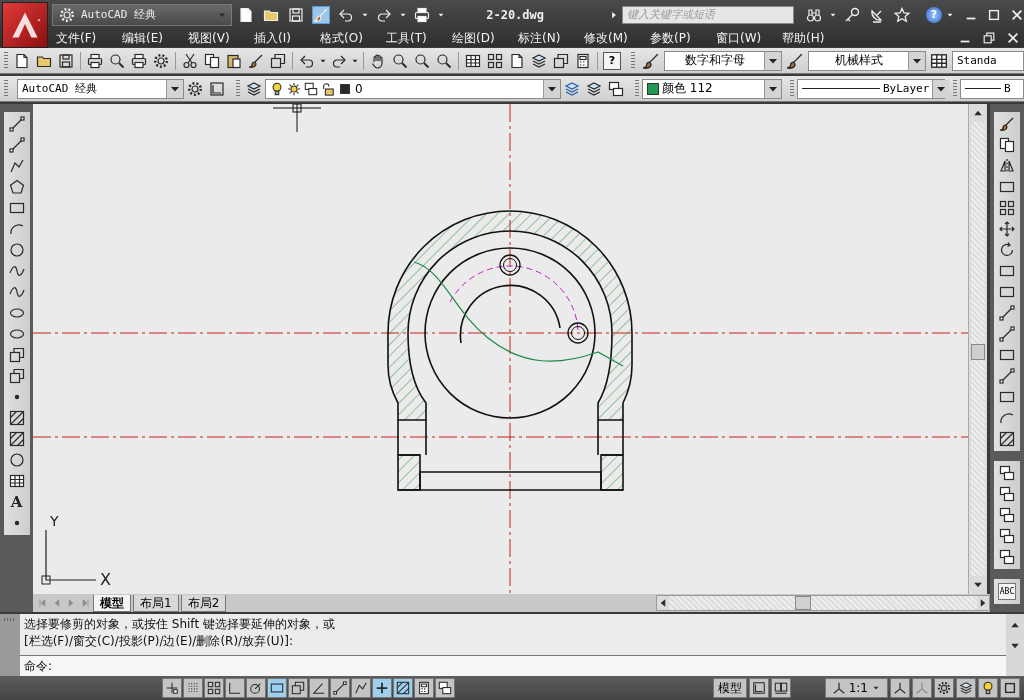 This screenshot has height=700, width=1024. Describe the element at coordinates (281, 38) in the screenshot. I see `menu-item: 插入(I)` at that location.